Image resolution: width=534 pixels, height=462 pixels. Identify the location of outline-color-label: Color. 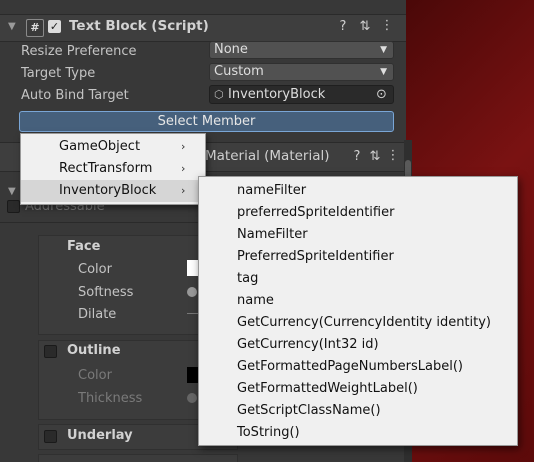
(95, 375).